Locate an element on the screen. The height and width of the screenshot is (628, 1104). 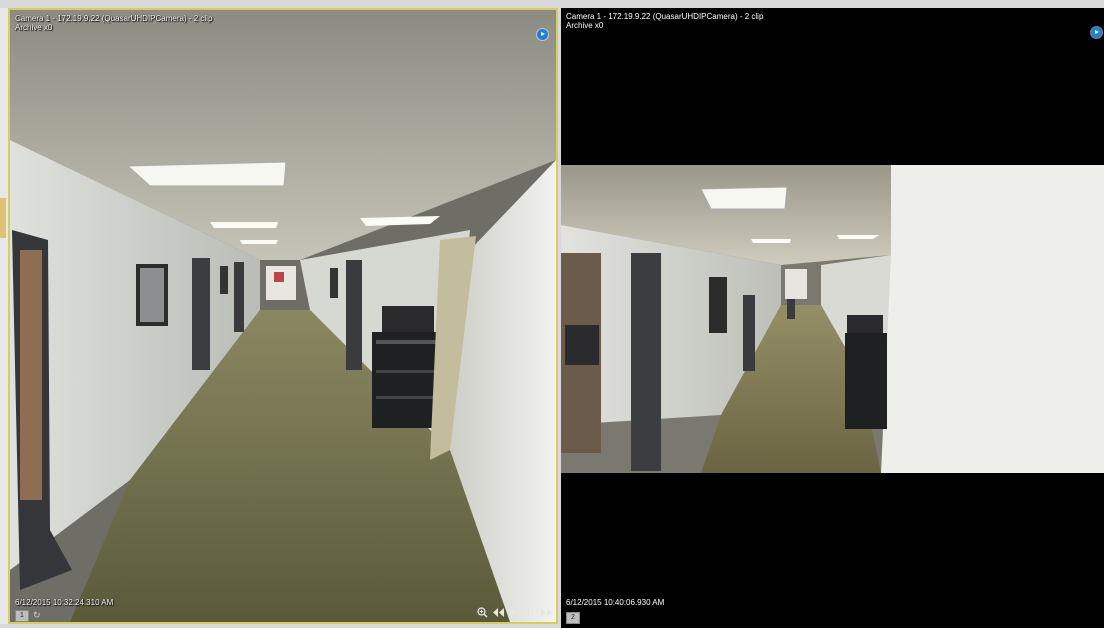
tile-number-badge: 1 is located at coordinates (22, 616).